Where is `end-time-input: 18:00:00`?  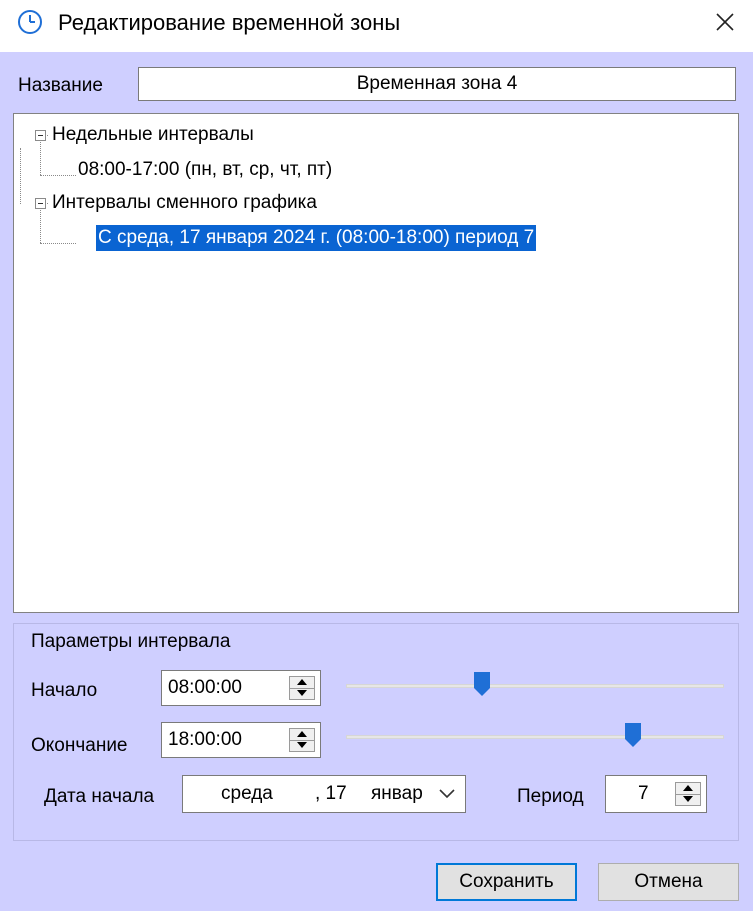 end-time-input: 18:00:00 is located at coordinates (241, 740).